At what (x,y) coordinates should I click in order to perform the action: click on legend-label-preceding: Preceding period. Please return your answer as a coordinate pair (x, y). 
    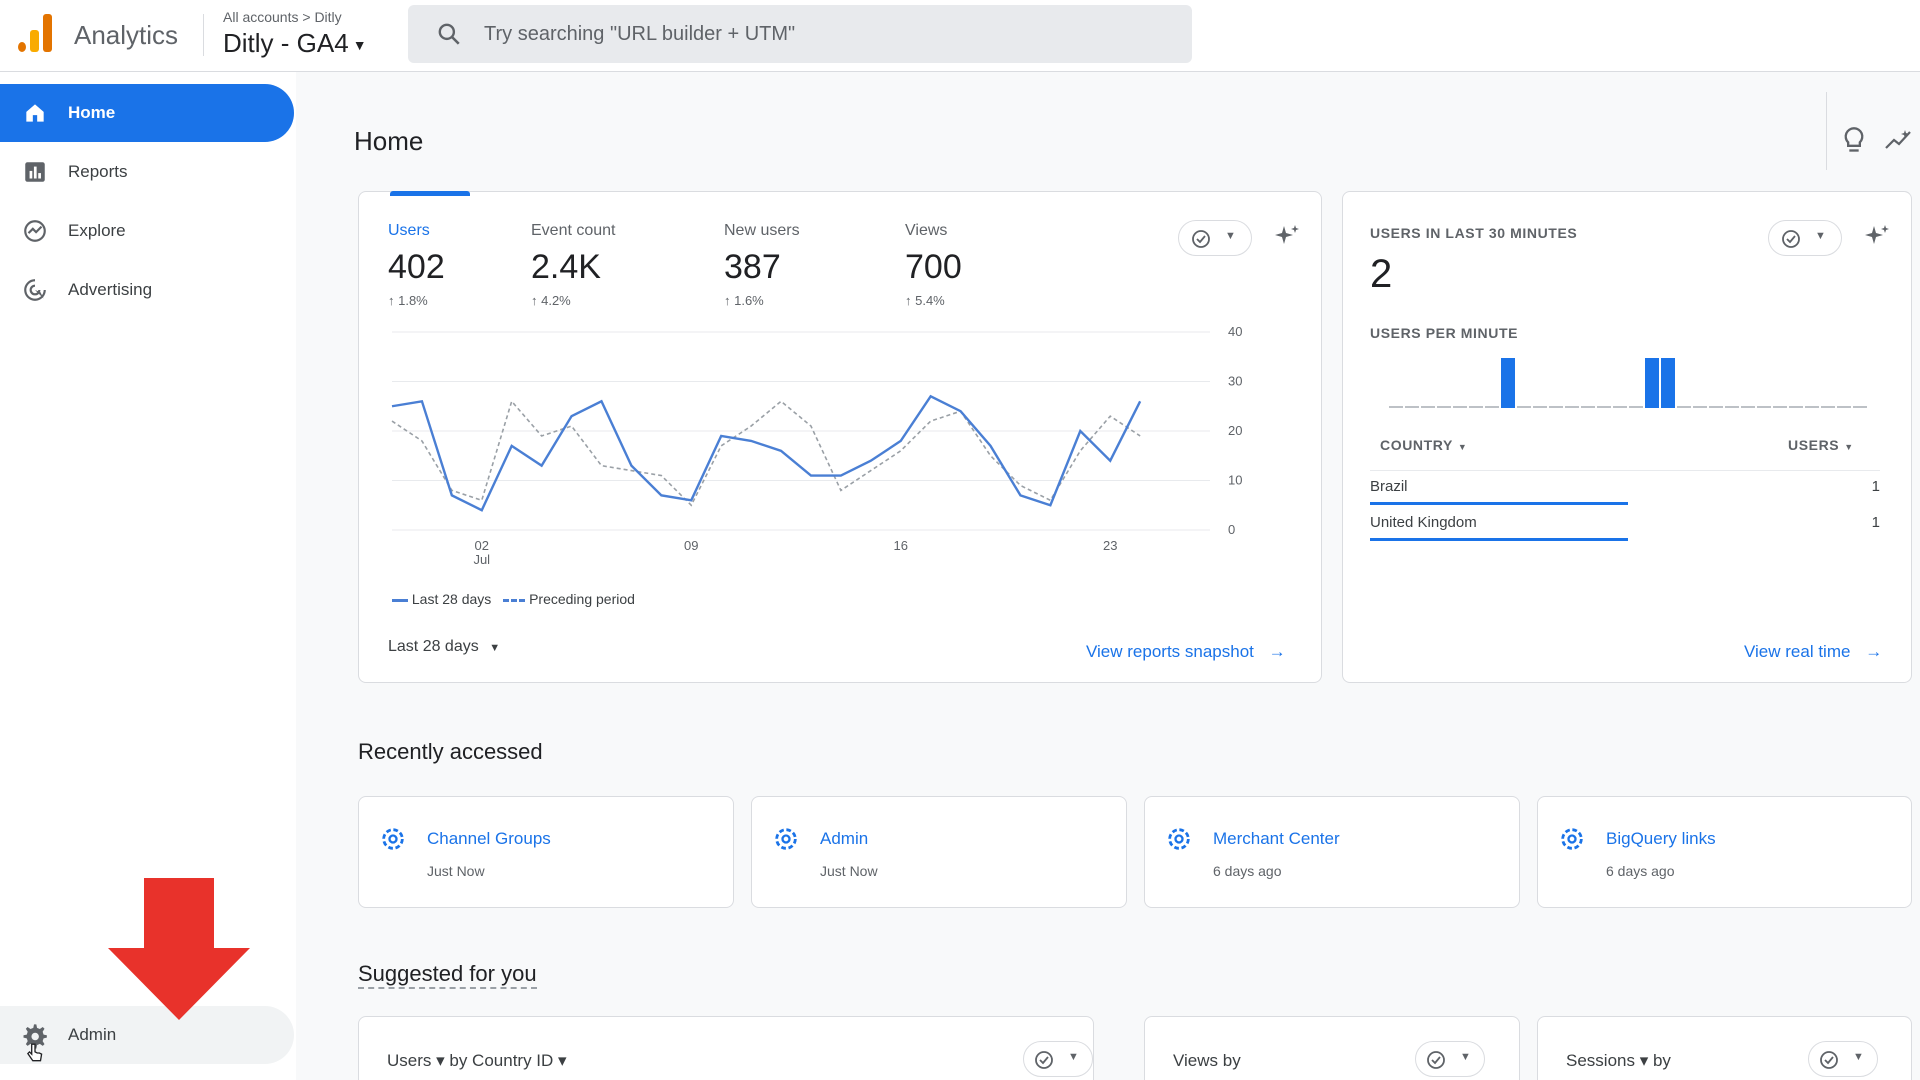
    Looking at the image, I should click on (582, 599).